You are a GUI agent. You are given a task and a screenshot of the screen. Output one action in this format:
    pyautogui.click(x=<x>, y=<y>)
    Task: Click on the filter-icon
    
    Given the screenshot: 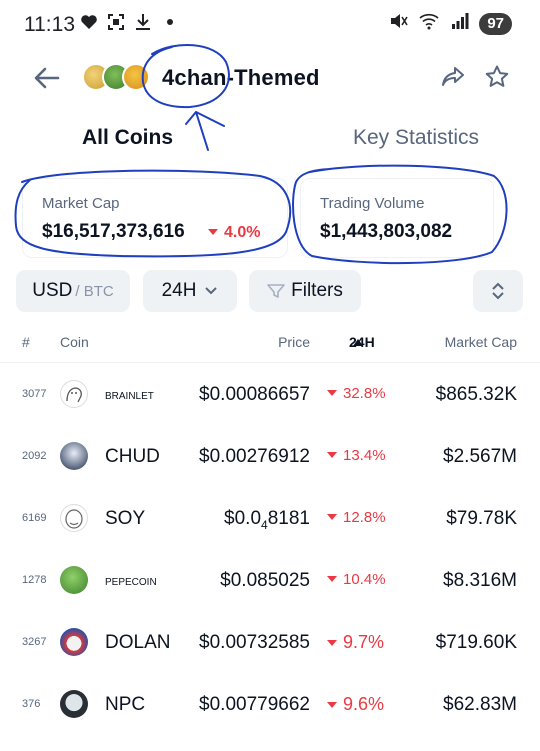 What is the action you would take?
    pyautogui.click(x=276, y=291)
    